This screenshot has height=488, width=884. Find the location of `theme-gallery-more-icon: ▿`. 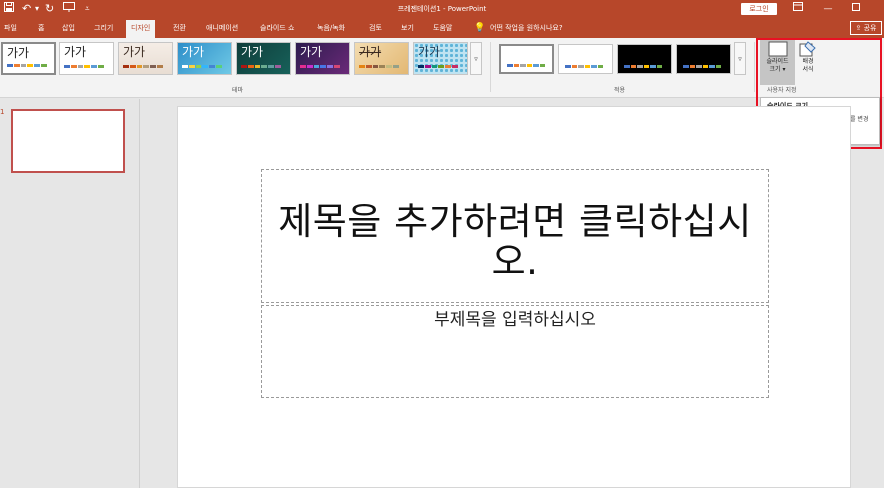

theme-gallery-more-icon: ▿ is located at coordinates (476, 58).